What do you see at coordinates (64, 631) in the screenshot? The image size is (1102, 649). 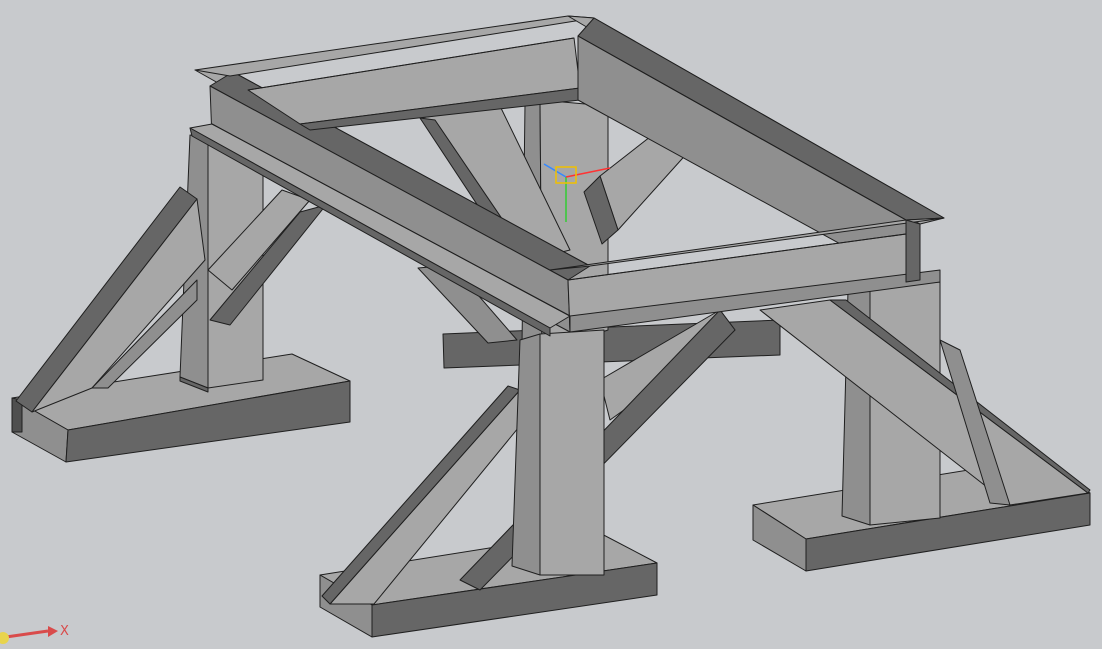 I see `x-axis-label: X` at bounding box center [64, 631].